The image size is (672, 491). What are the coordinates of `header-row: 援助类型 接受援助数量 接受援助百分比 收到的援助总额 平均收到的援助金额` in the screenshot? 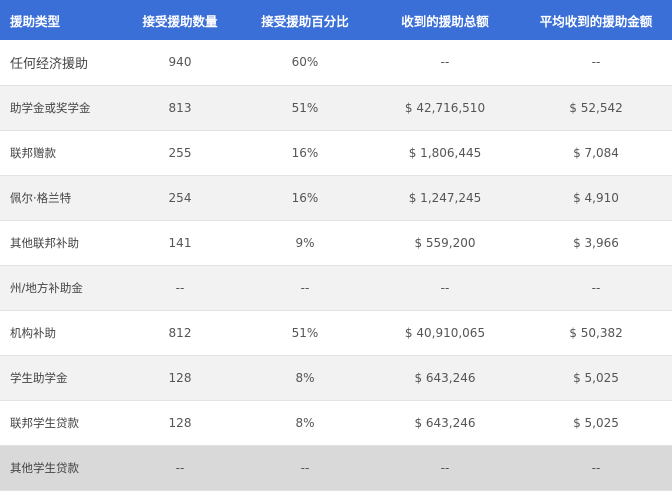 It's located at (336, 20).